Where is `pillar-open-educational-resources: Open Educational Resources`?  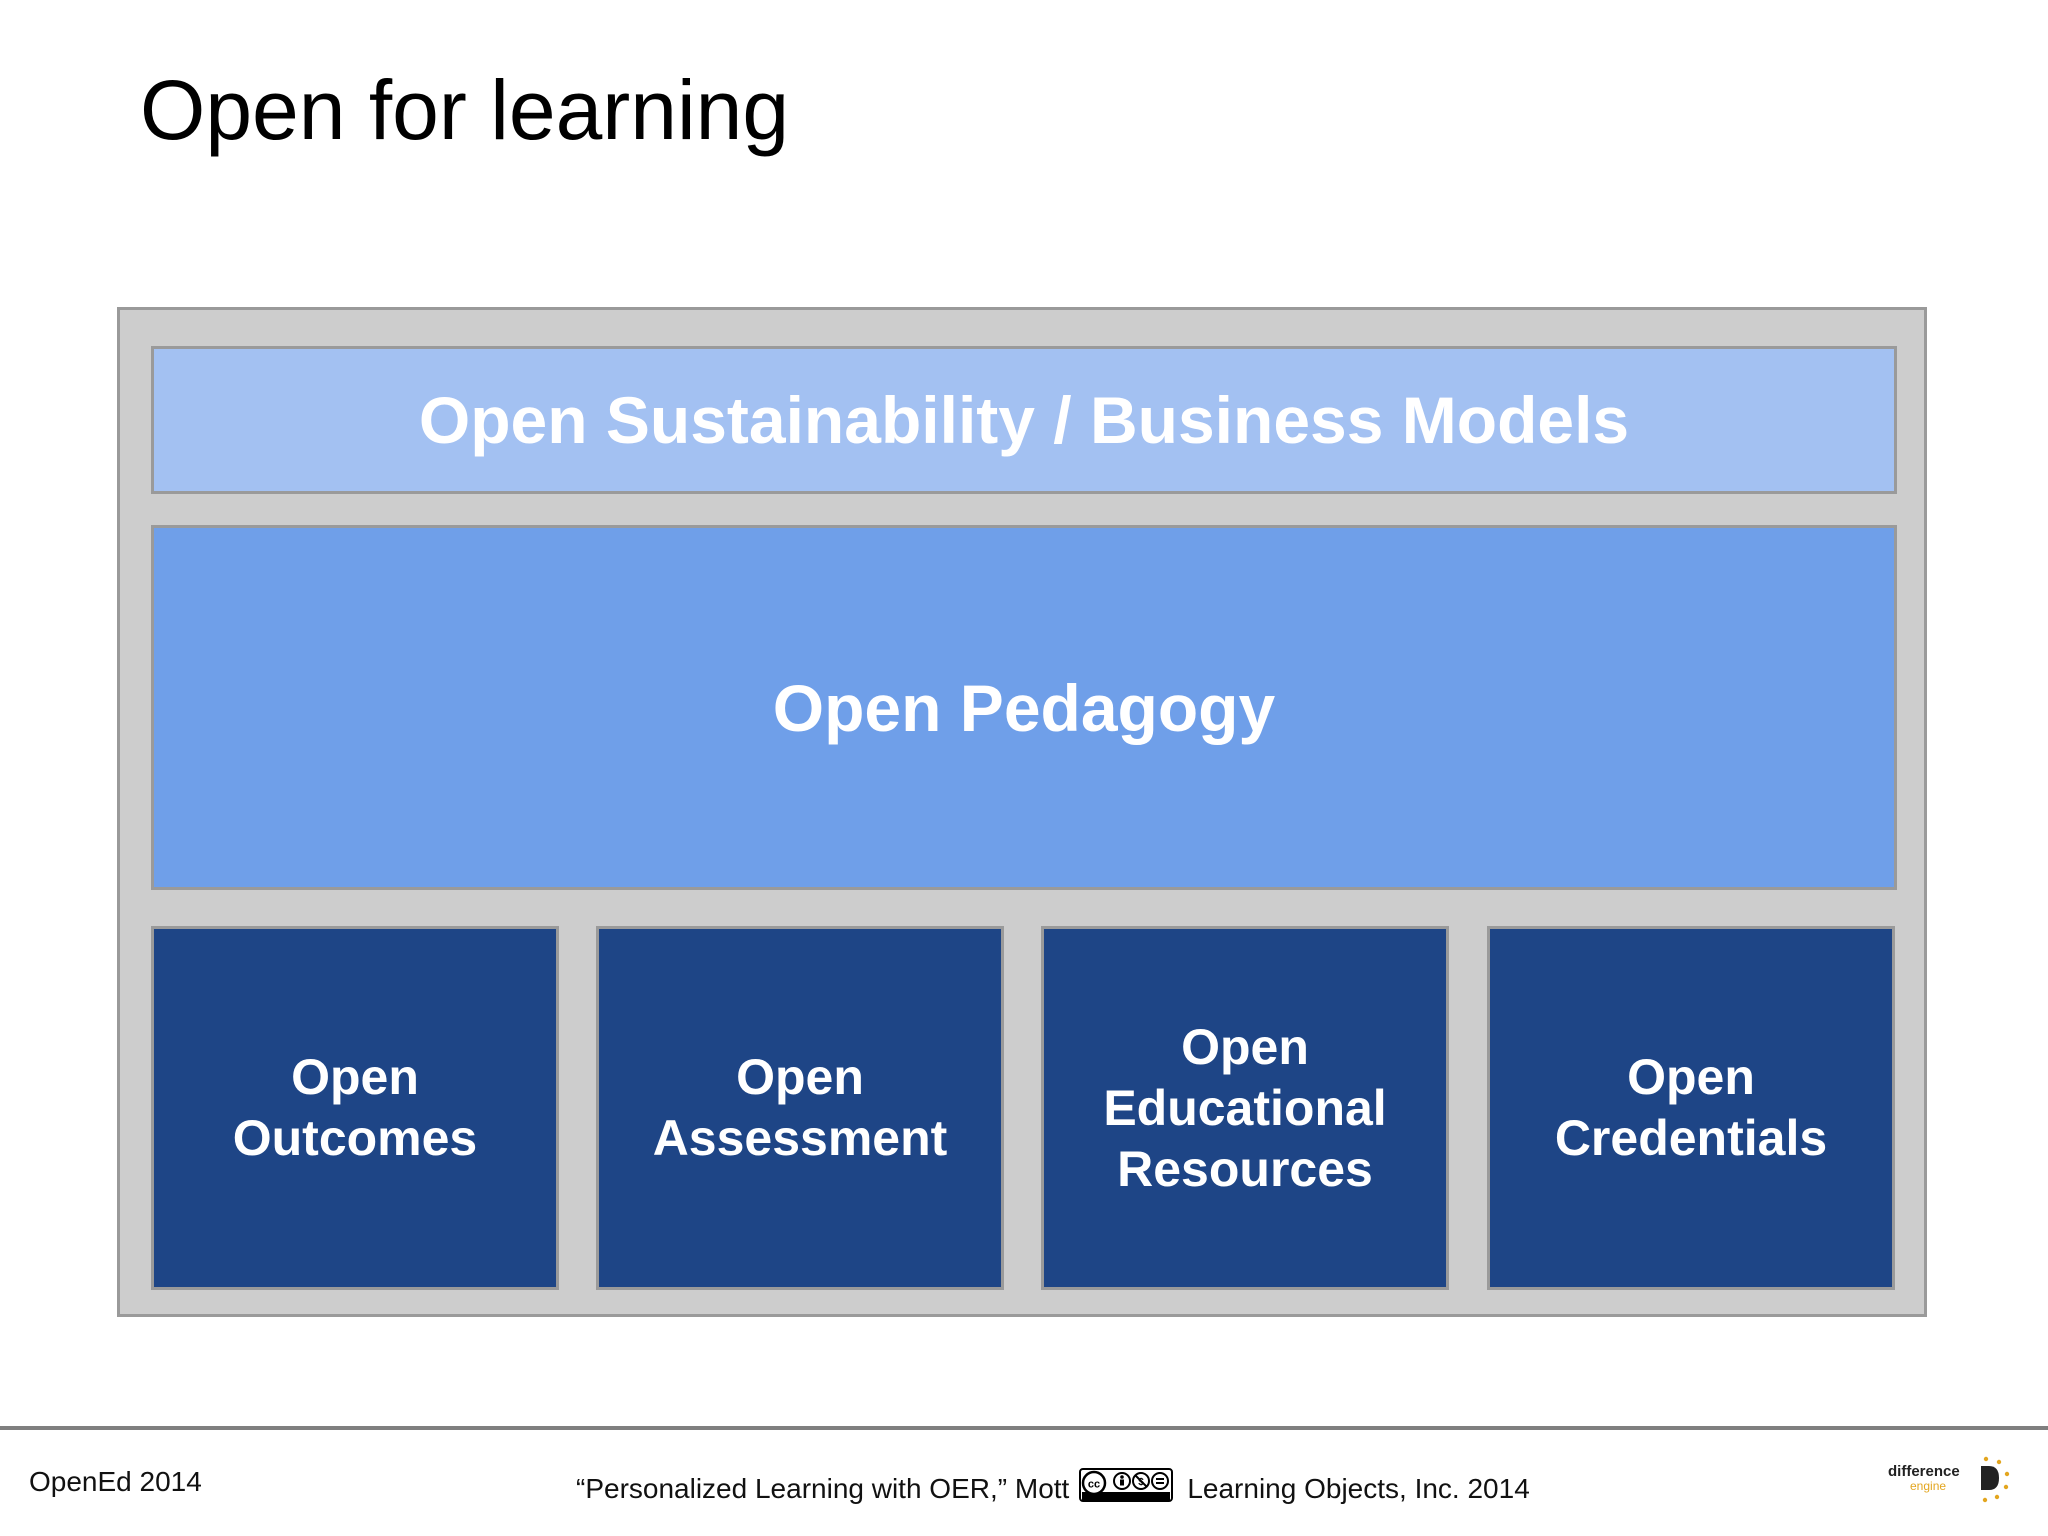
pillar-open-educational-resources: Open Educational Resources is located at coordinates (1245, 1108).